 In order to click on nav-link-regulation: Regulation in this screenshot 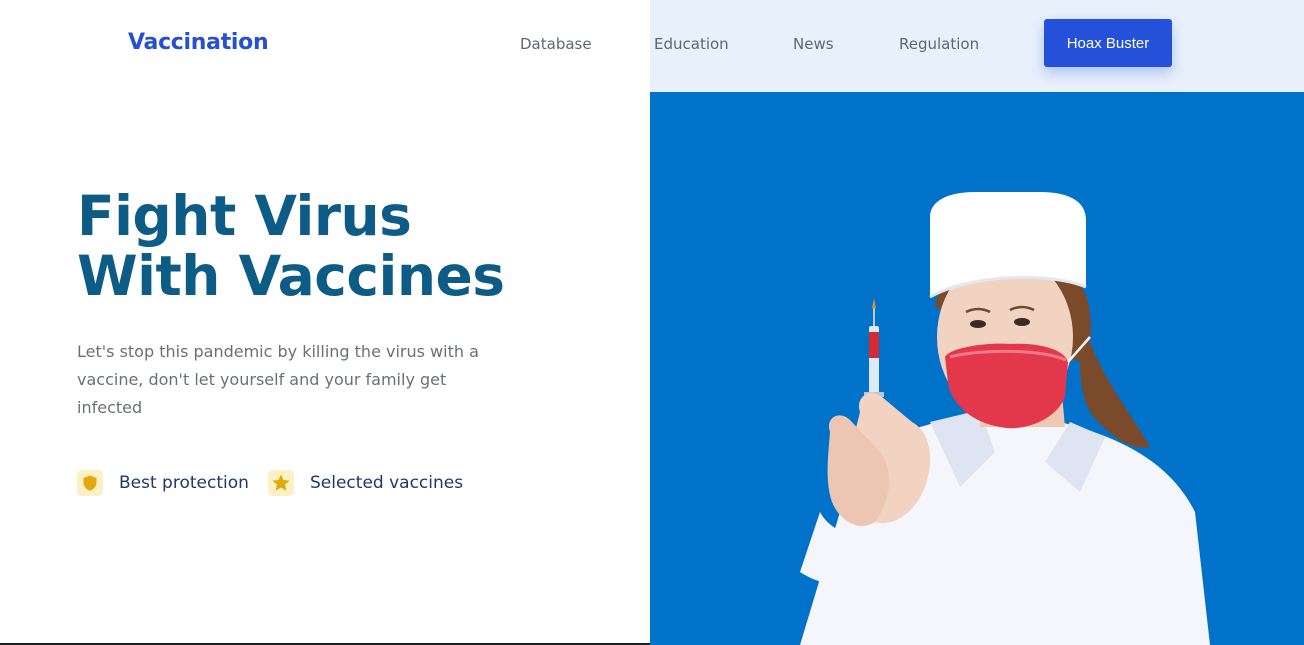, I will do `click(939, 44)`.